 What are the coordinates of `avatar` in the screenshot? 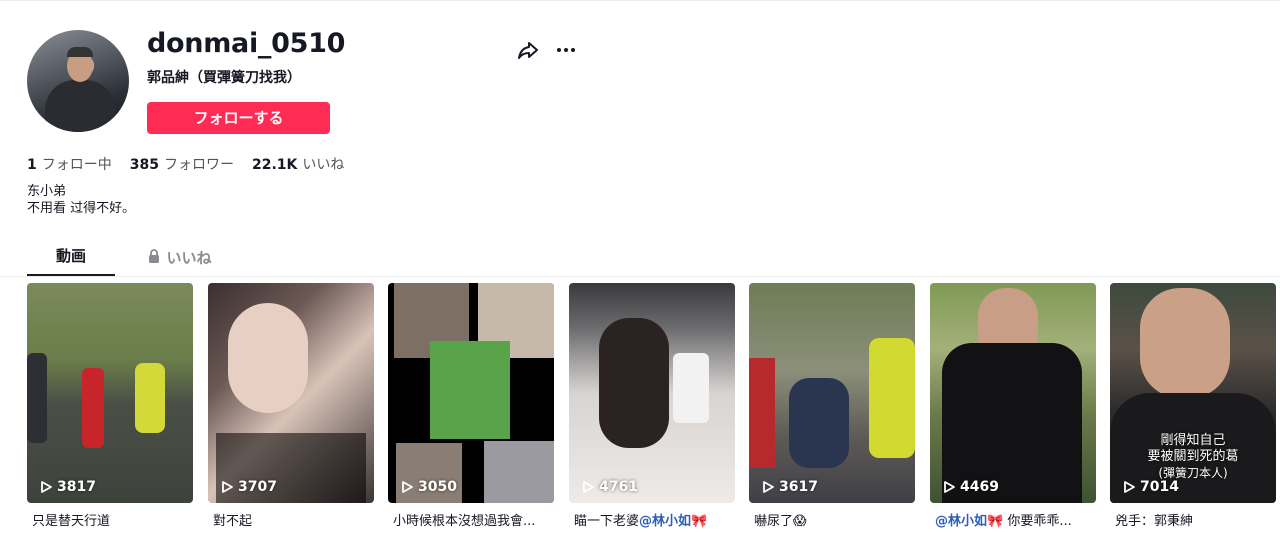 It's located at (78, 81).